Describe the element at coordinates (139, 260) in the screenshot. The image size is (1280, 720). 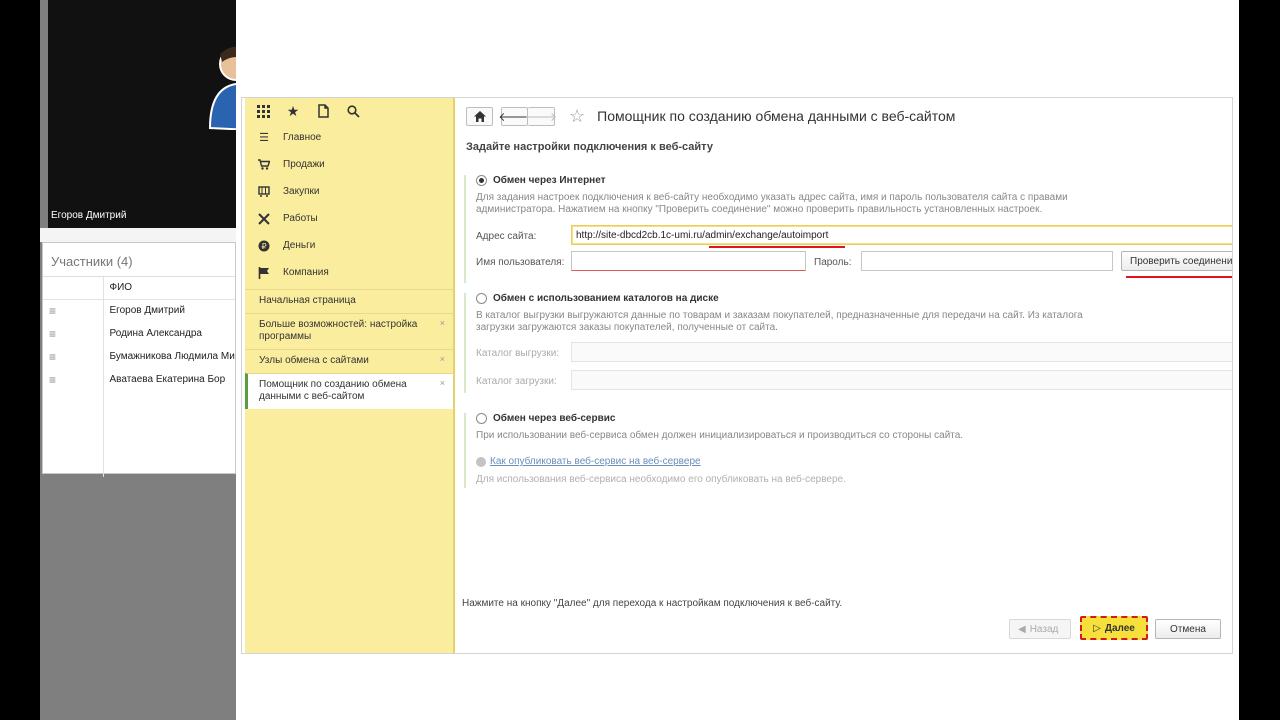
I see `participants-title: Участники (4)` at that location.